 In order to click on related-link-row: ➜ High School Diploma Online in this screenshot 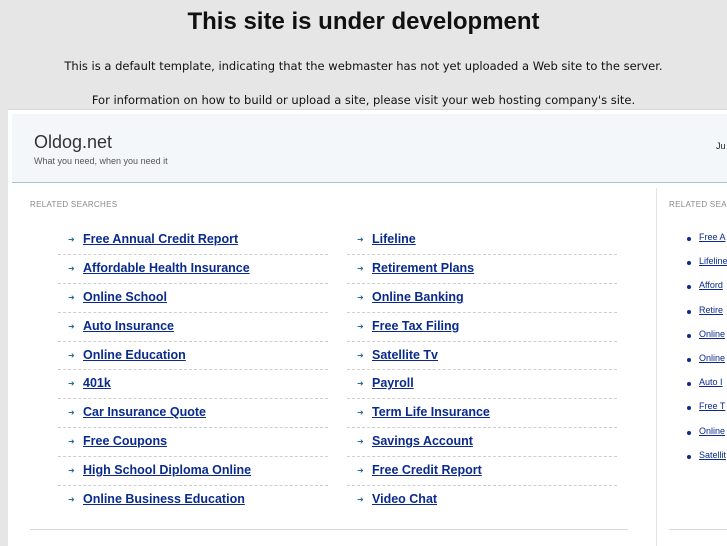, I will do `click(193, 472)`.